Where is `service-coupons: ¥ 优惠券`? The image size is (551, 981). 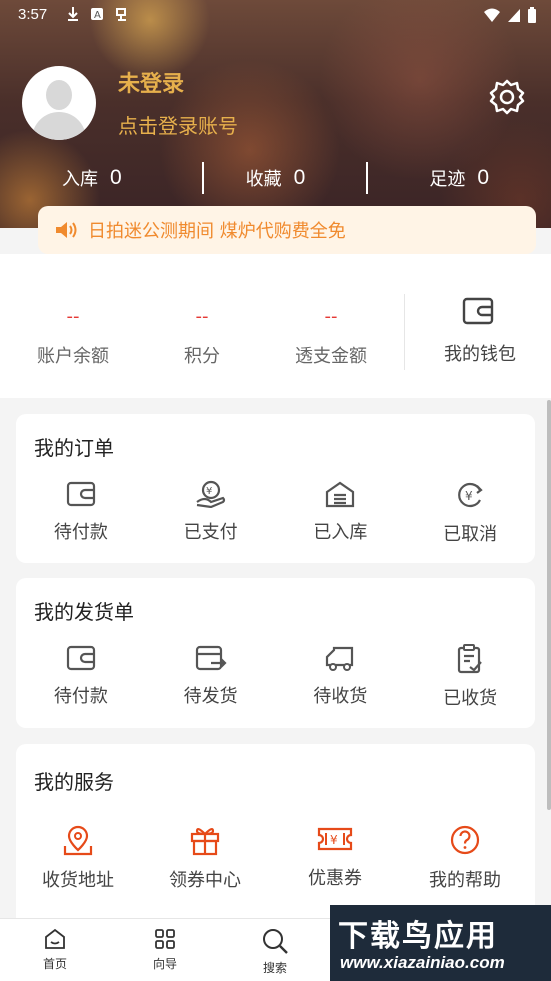
service-coupons: ¥ 优惠券 is located at coordinates (335, 864).